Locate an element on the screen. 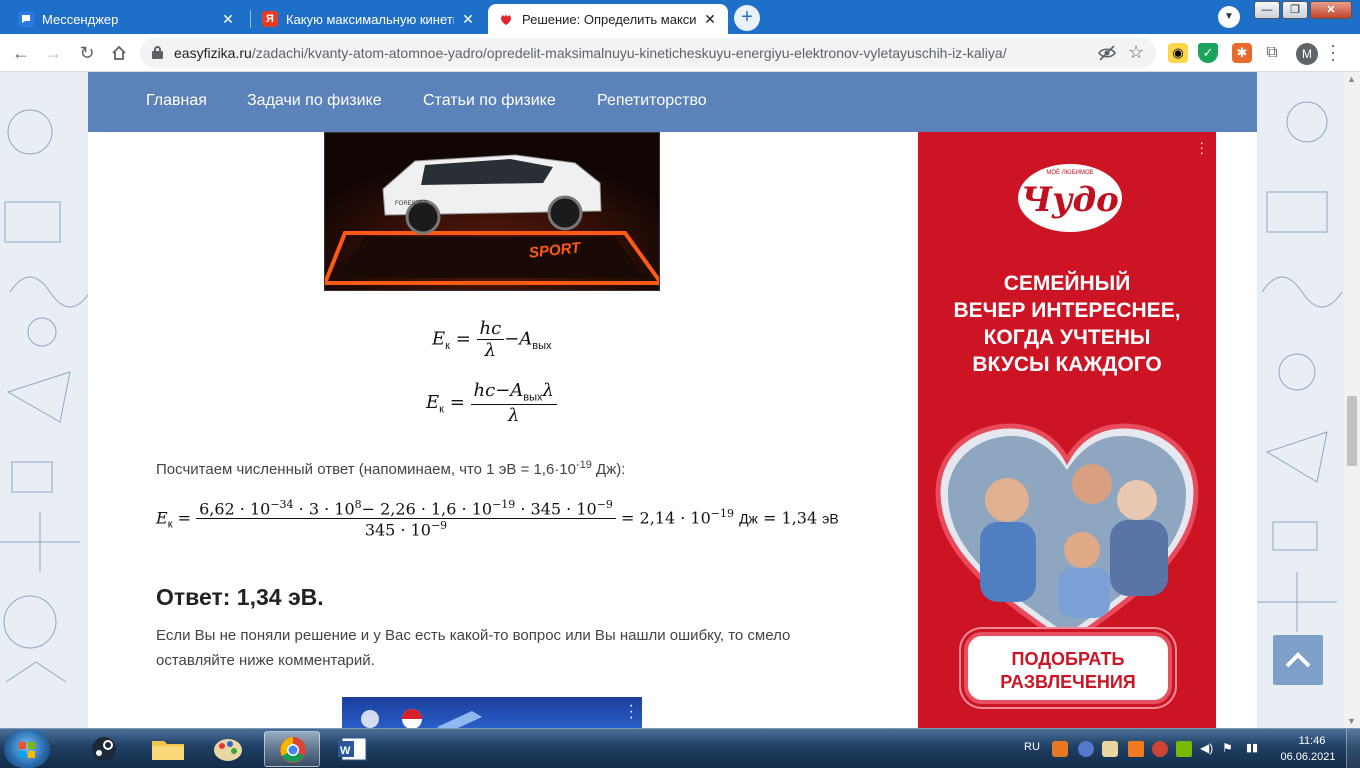  num-part-1: 6,62 · 10 is located at coordinates (235, 509).